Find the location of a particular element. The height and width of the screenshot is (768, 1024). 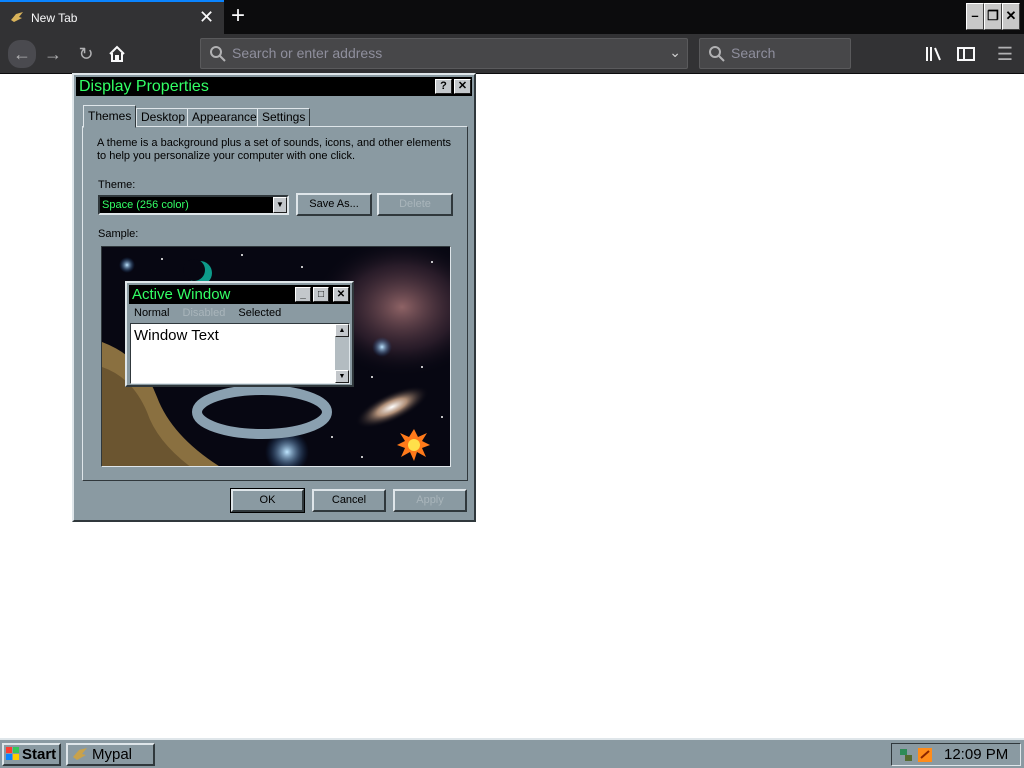

search-bar is located at coordinates (775, 53).